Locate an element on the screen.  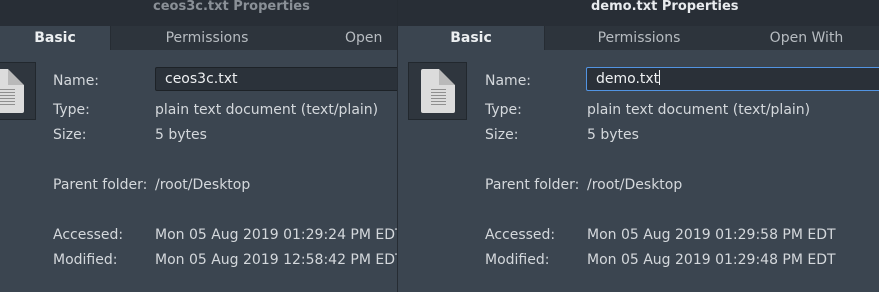
accessed-value: Mon 05 Aug 2019 01:29:58 PM EDT is located at coordinates (711, 235).